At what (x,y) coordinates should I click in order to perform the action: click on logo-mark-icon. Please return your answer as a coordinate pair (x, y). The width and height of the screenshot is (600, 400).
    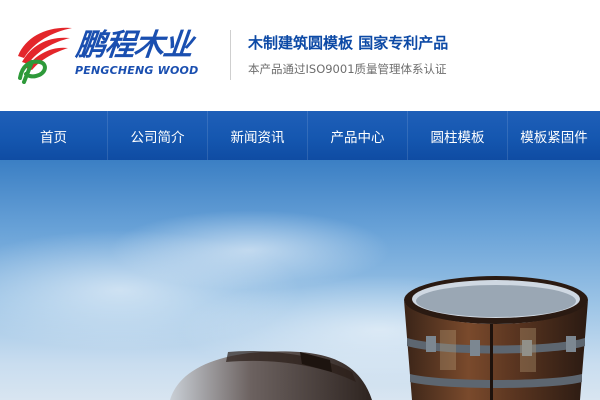
    Looking at the image, I should click on (45, 55).